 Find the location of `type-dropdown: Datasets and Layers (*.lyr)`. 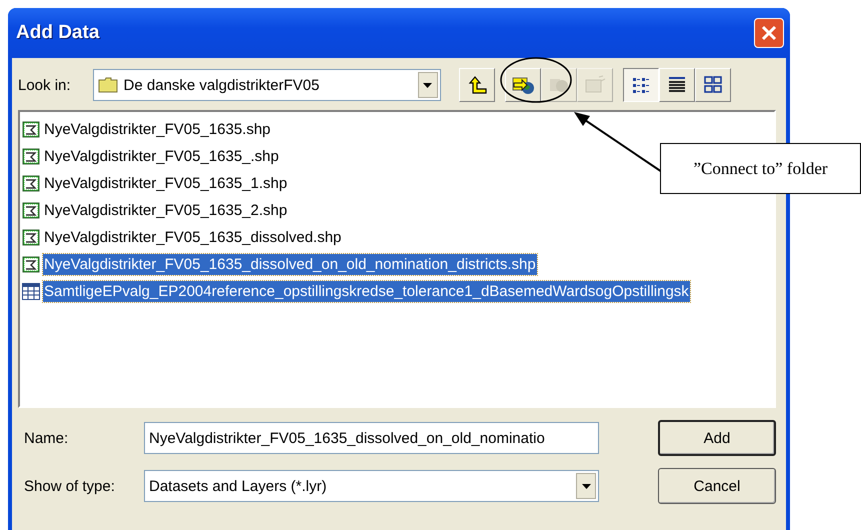

type-dropdown: Datasets and Layers (*.lyr) is located at coordinates (371, 486).